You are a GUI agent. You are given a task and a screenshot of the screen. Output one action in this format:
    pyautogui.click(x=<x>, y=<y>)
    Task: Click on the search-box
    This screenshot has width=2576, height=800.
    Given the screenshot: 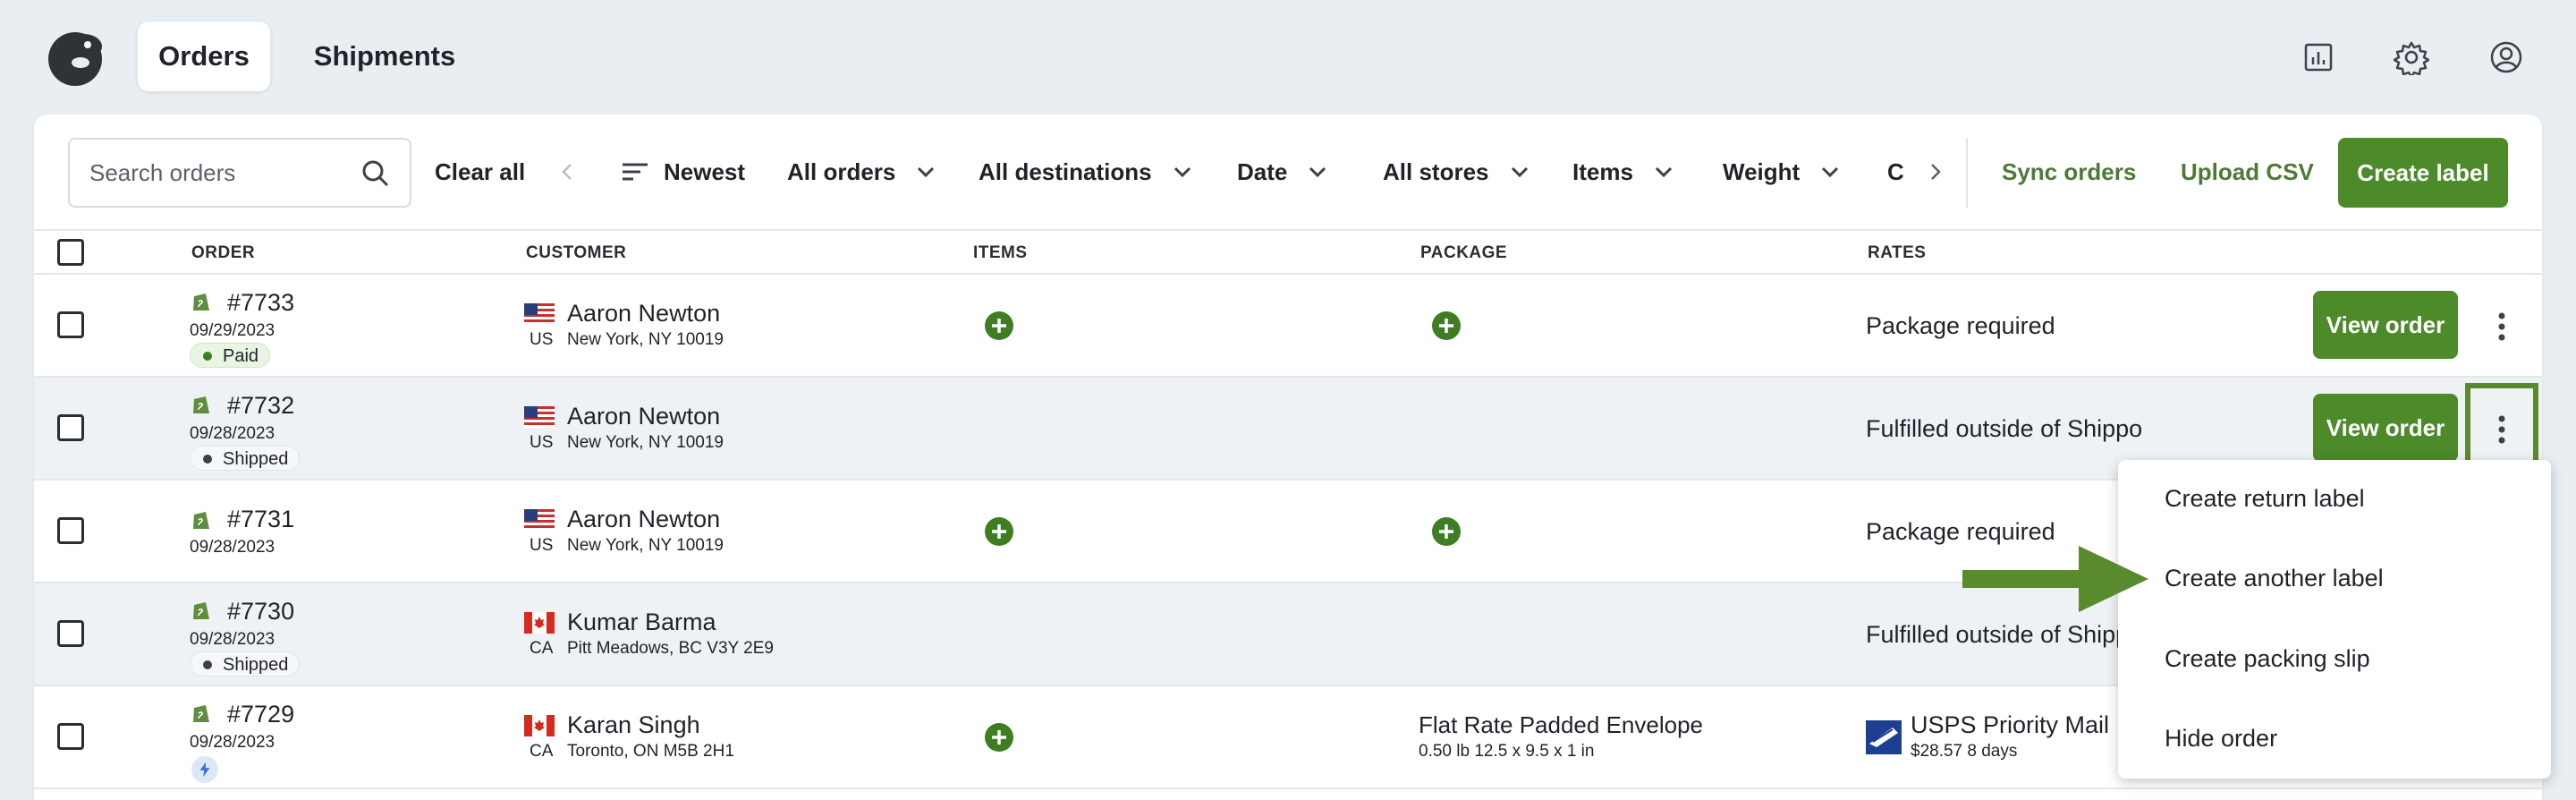 What is the action you would take?
    pyautogui.click(x=239, y=173)
    